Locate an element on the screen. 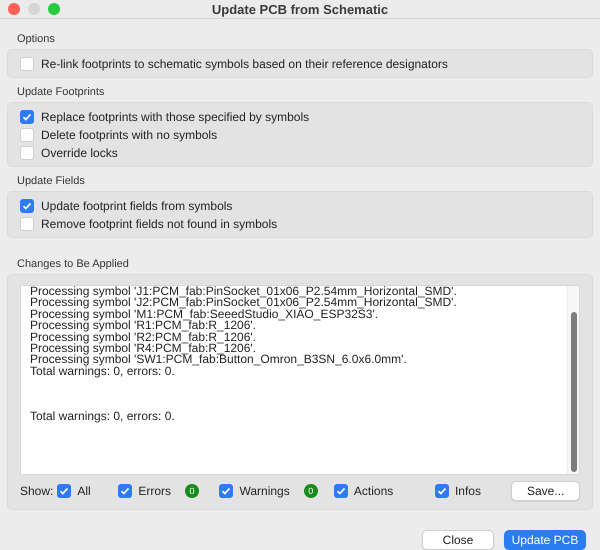 This screenshot has height=550, width=600. log-line: Processing symbol 'SW1:PCM_fab:Button_Omron_B3SN_6.0x6.0mm'. is located at coordinates (219, 360).